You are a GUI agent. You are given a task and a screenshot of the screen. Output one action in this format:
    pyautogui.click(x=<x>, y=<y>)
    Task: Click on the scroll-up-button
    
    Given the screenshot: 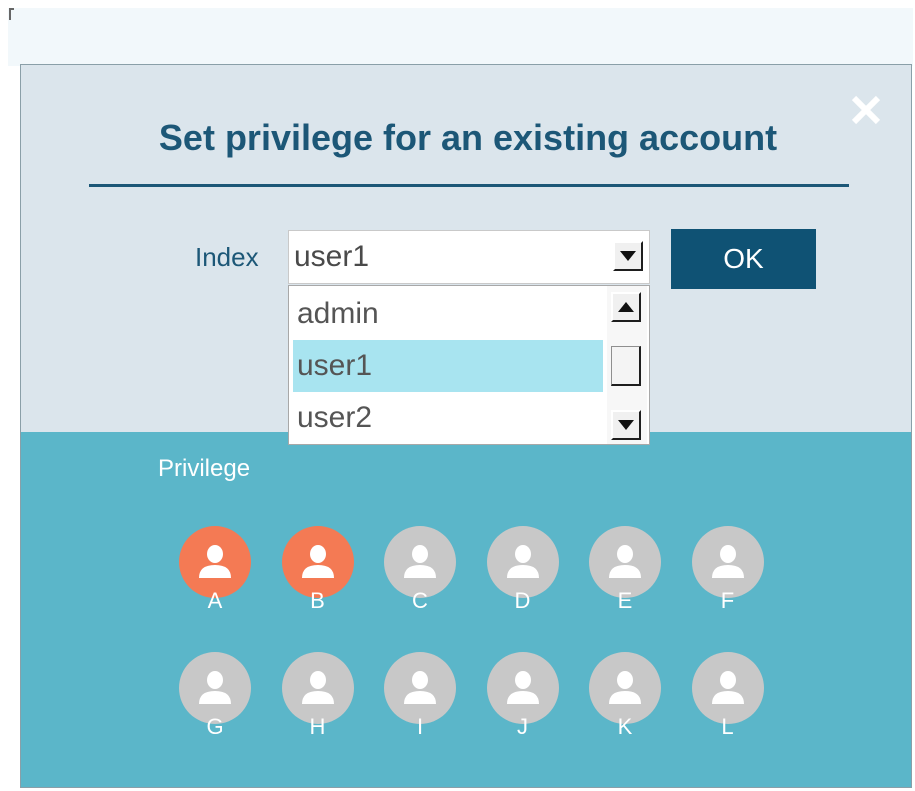 What is the action you would take?
    pyautogui.click(x=626, y=307)
    